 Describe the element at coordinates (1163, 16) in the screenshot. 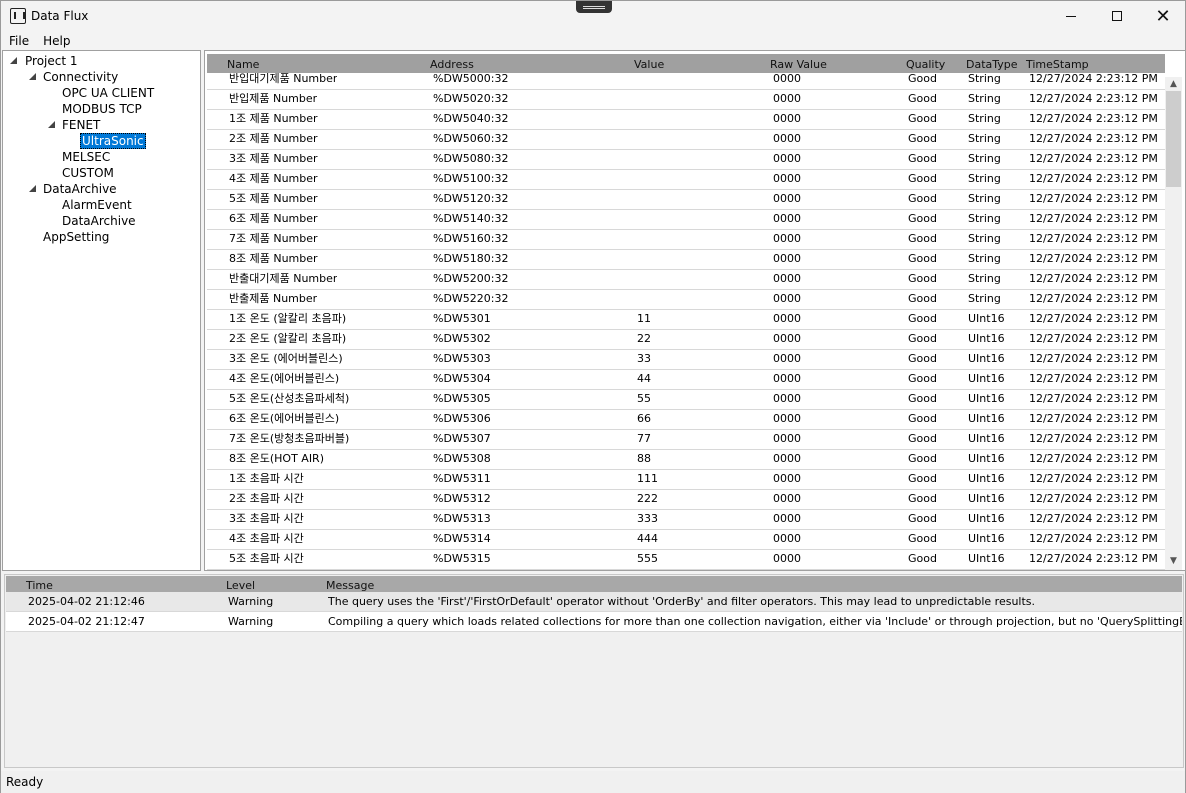

I see `close-button: ✕` at that location.